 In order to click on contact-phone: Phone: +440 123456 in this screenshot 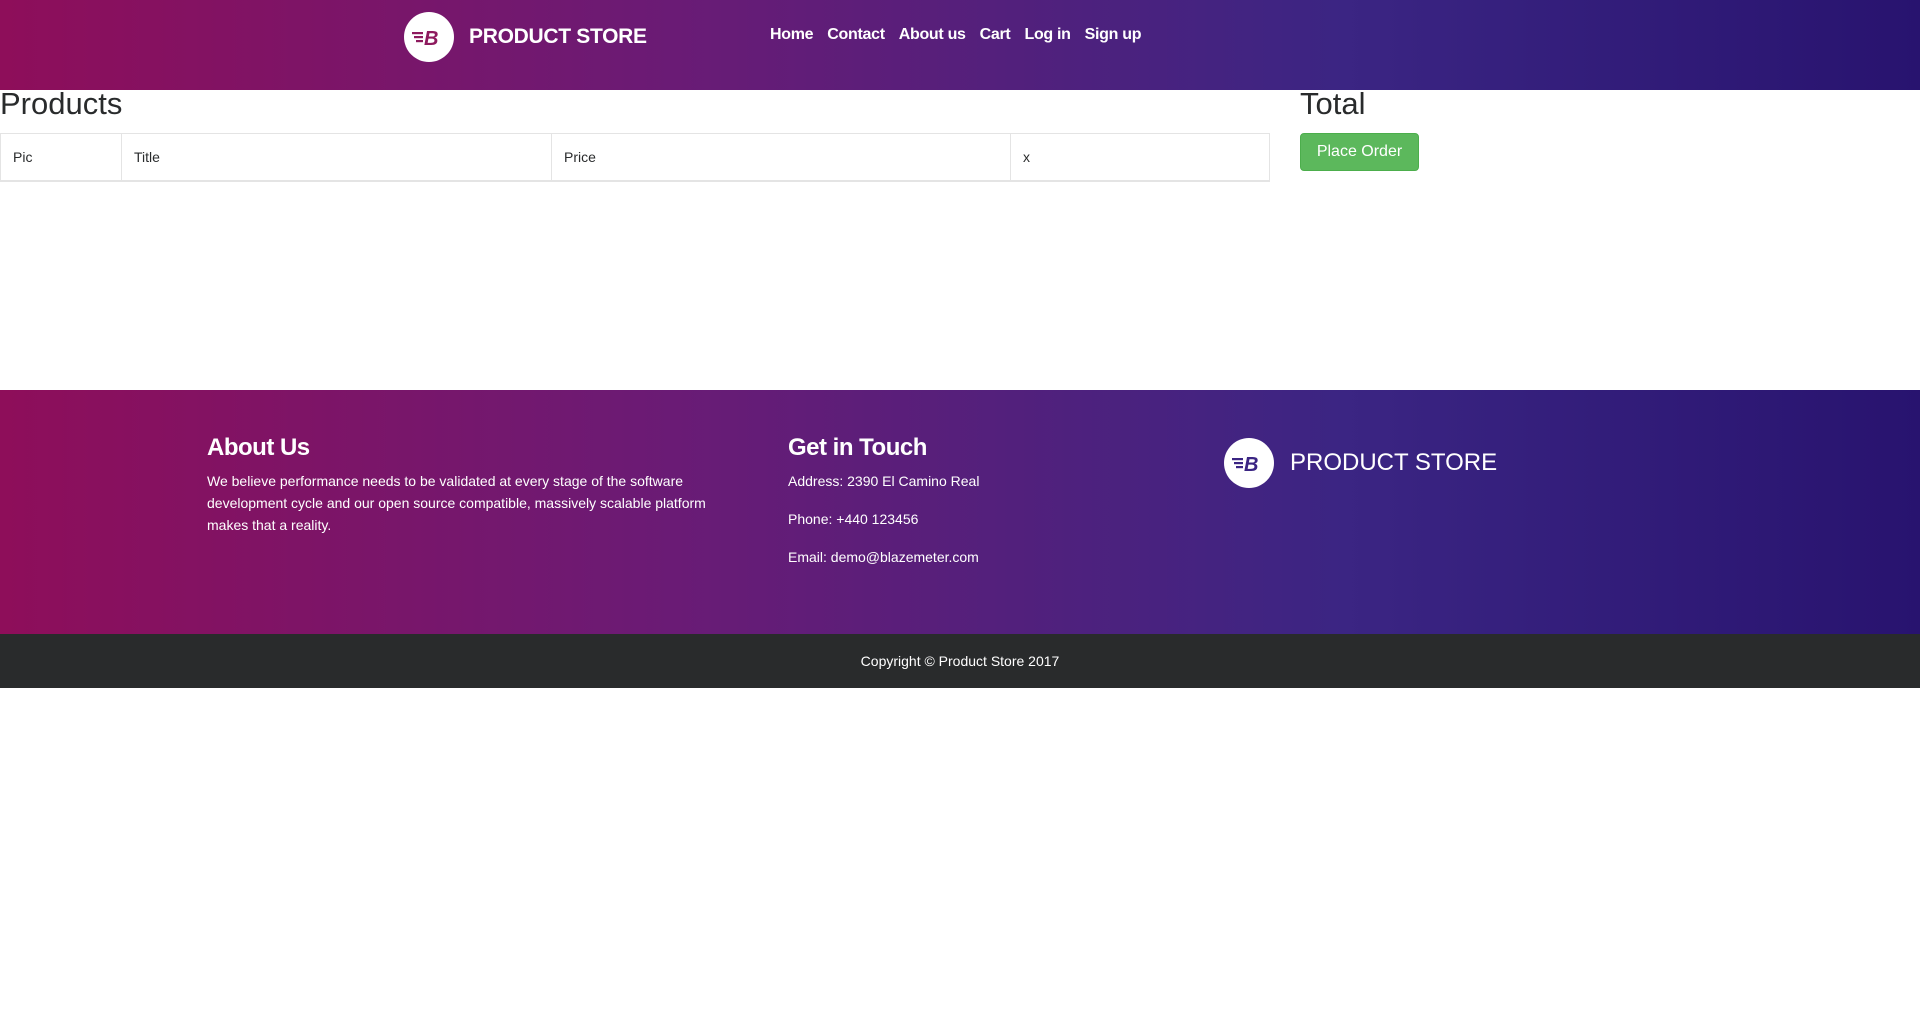, I will do `click(853, 519)`.